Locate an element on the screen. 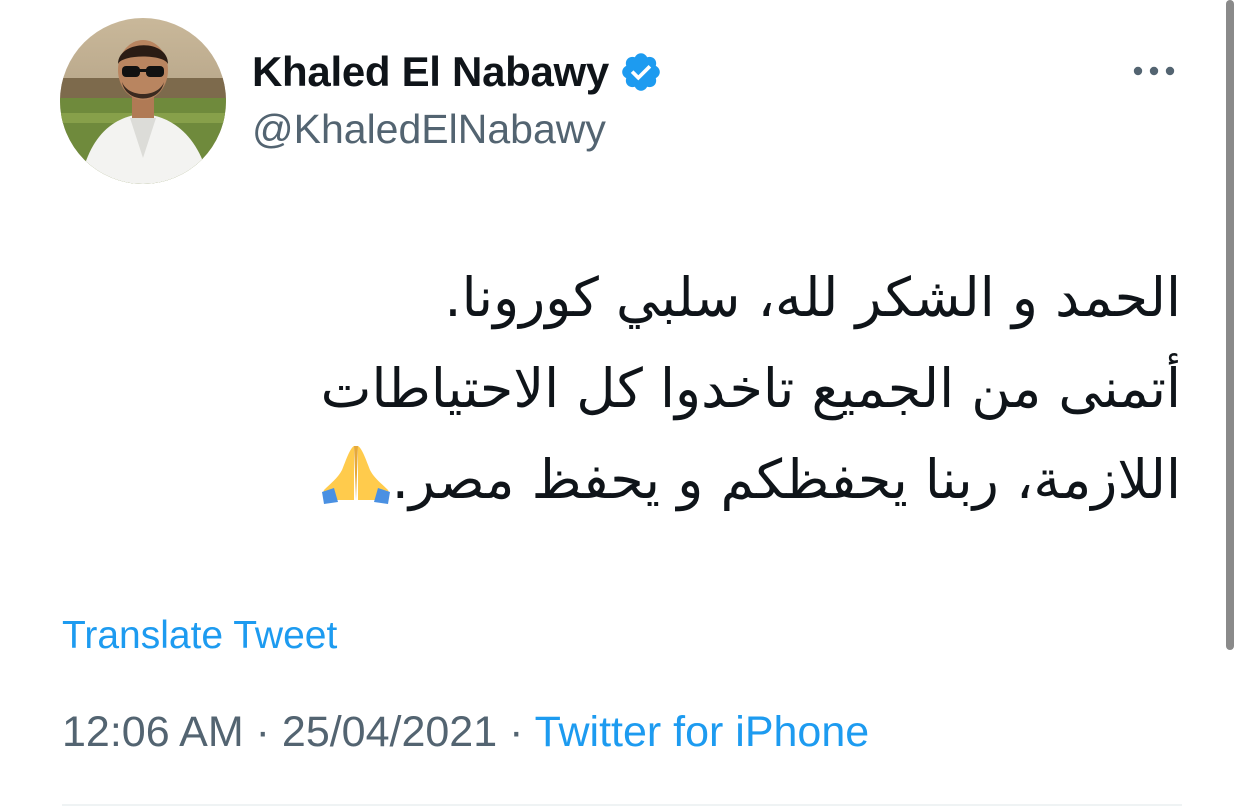 This screenshot has height=809, width=1243. tweet-text-line: الحمد و الشكر لله، سلبي كورونا. is located at coordinates (812, 297).